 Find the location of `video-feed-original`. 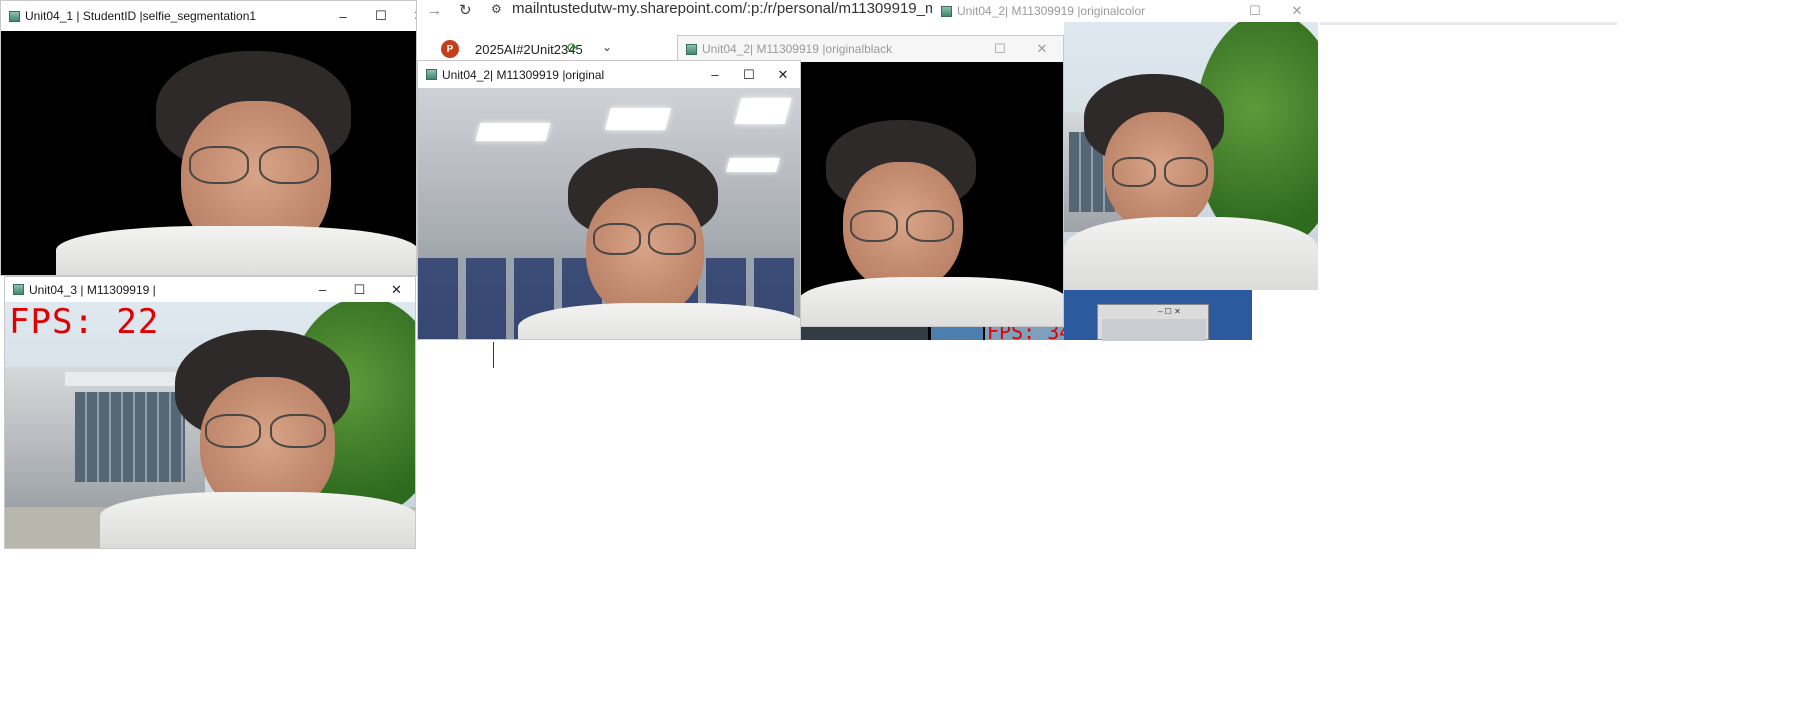

video-feed-original is located at coordinates (609, 213).